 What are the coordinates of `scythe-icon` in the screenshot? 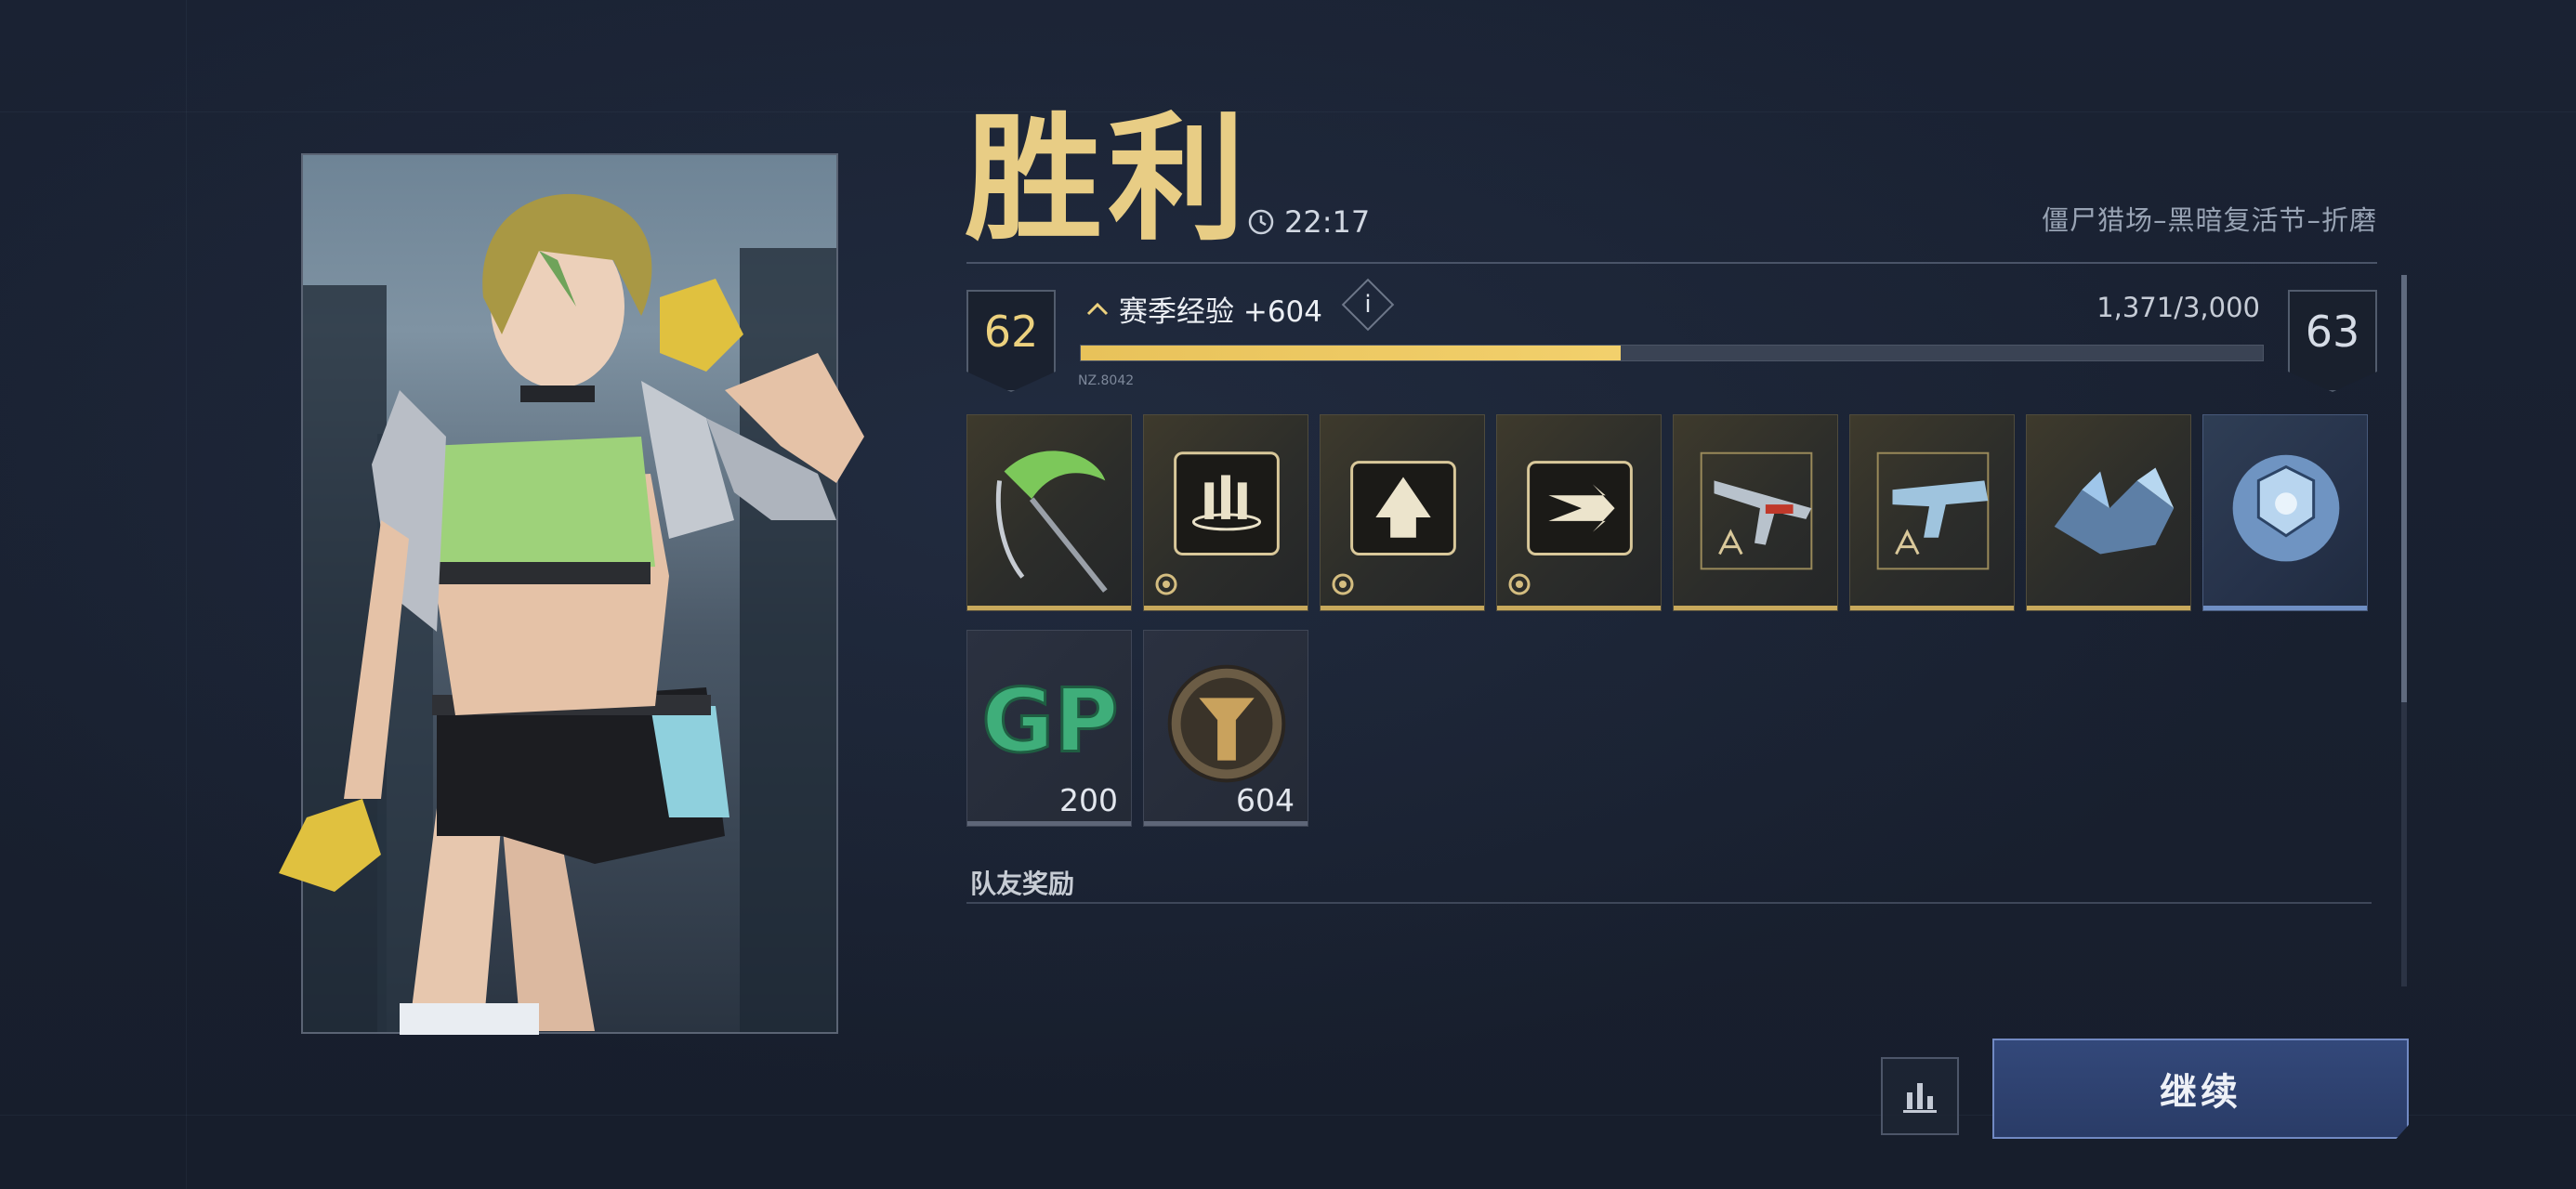 It's located at (1051, 522).